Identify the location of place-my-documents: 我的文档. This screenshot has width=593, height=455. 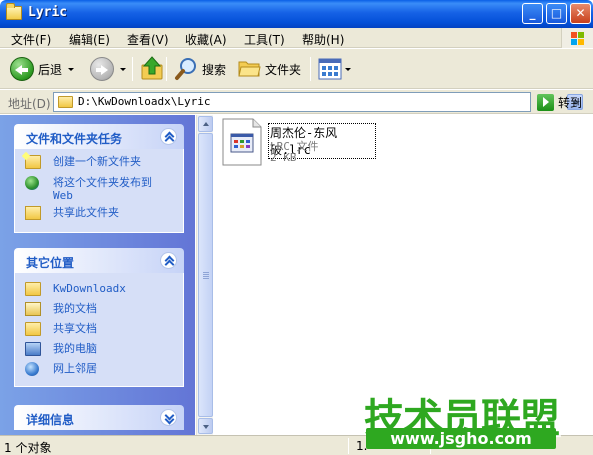
(99, 312).